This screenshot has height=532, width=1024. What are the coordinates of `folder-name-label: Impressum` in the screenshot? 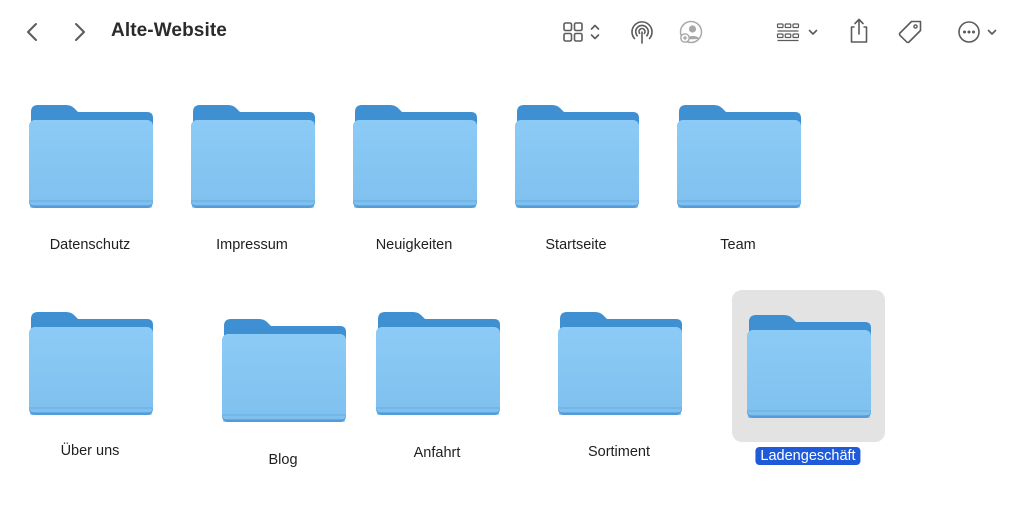 It's located at (252, 245).